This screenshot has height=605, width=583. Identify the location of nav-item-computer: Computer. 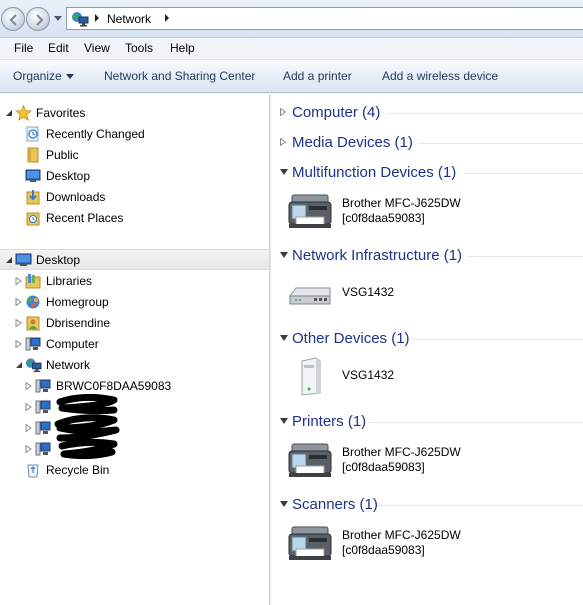
(134, 344).